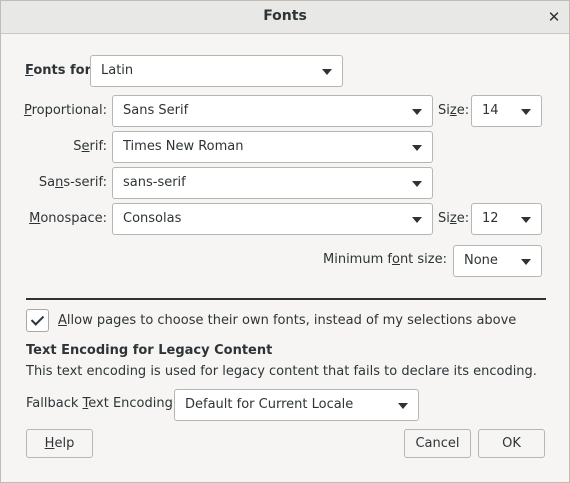 The height and width of the screenshot is (483, 570). What do you see at coordinates (506, 111) in the screenshot?
I see `proportional-size-dropdown: 14` at bounding box center [506, 111].